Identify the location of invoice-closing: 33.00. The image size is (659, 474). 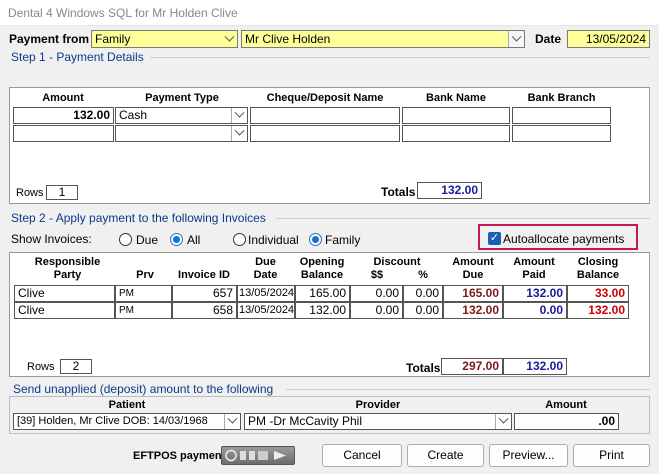
(598, 293).